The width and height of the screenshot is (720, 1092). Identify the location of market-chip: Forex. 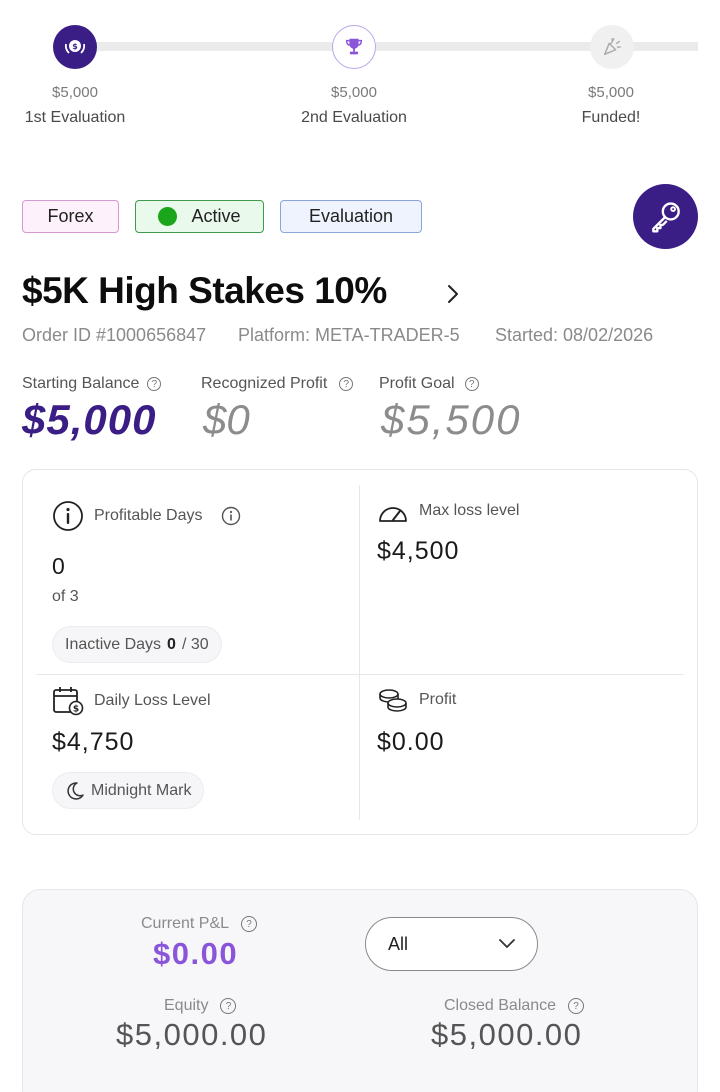
(70, 216).